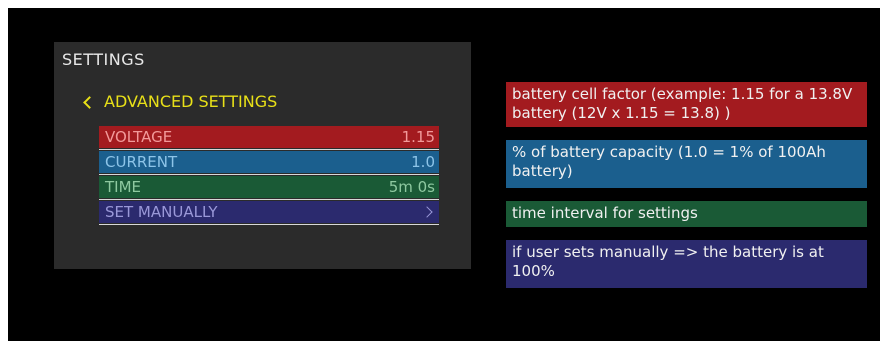 This screenshot has width=880, height=341. I want to click on row-value: 1.0, so click(423, 162).